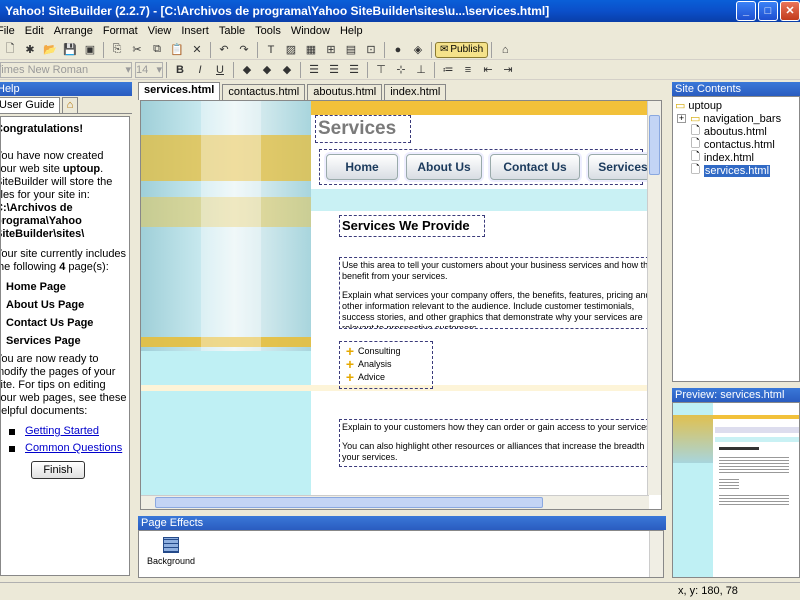  Describe the element at coordinates (736, 170) in the screenshot. I see `tree-item-file-selected: 🗋 services.html` at that location.